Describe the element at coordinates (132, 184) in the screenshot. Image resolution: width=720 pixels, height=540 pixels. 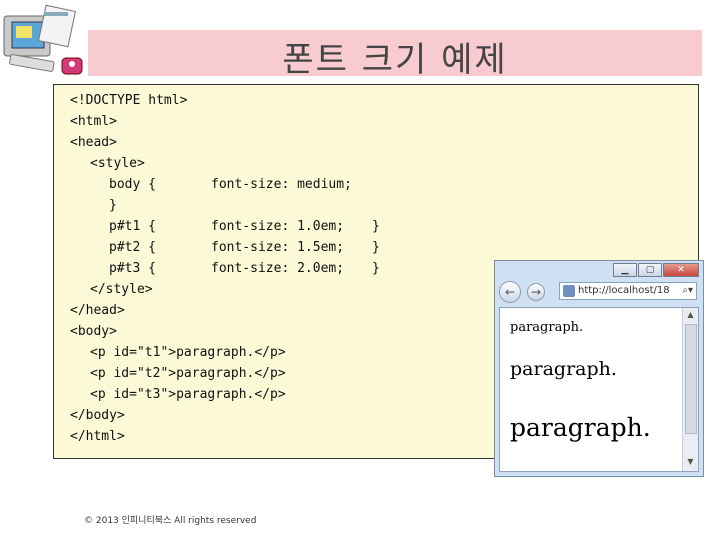
I see `code-line: body {` at that location.